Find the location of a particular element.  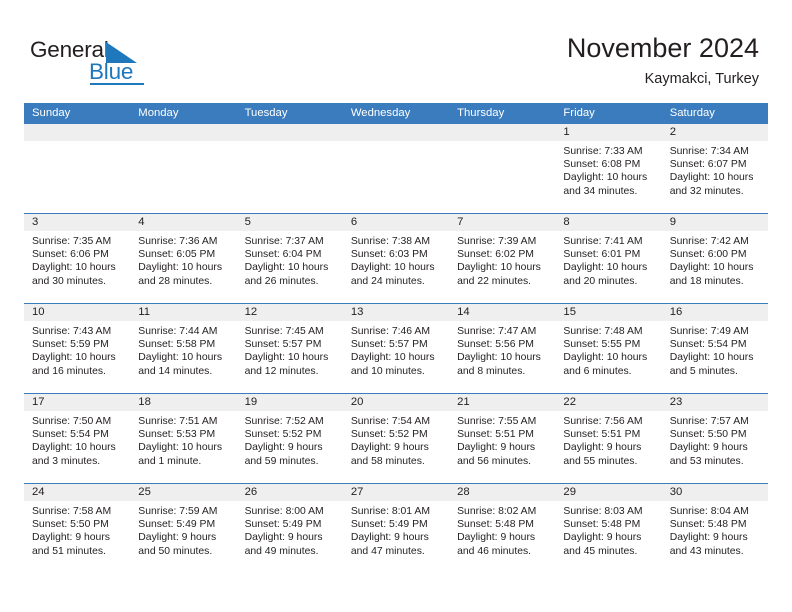

daylight-text-cont: and 43 minutes. is located at coordinates (706, 551).